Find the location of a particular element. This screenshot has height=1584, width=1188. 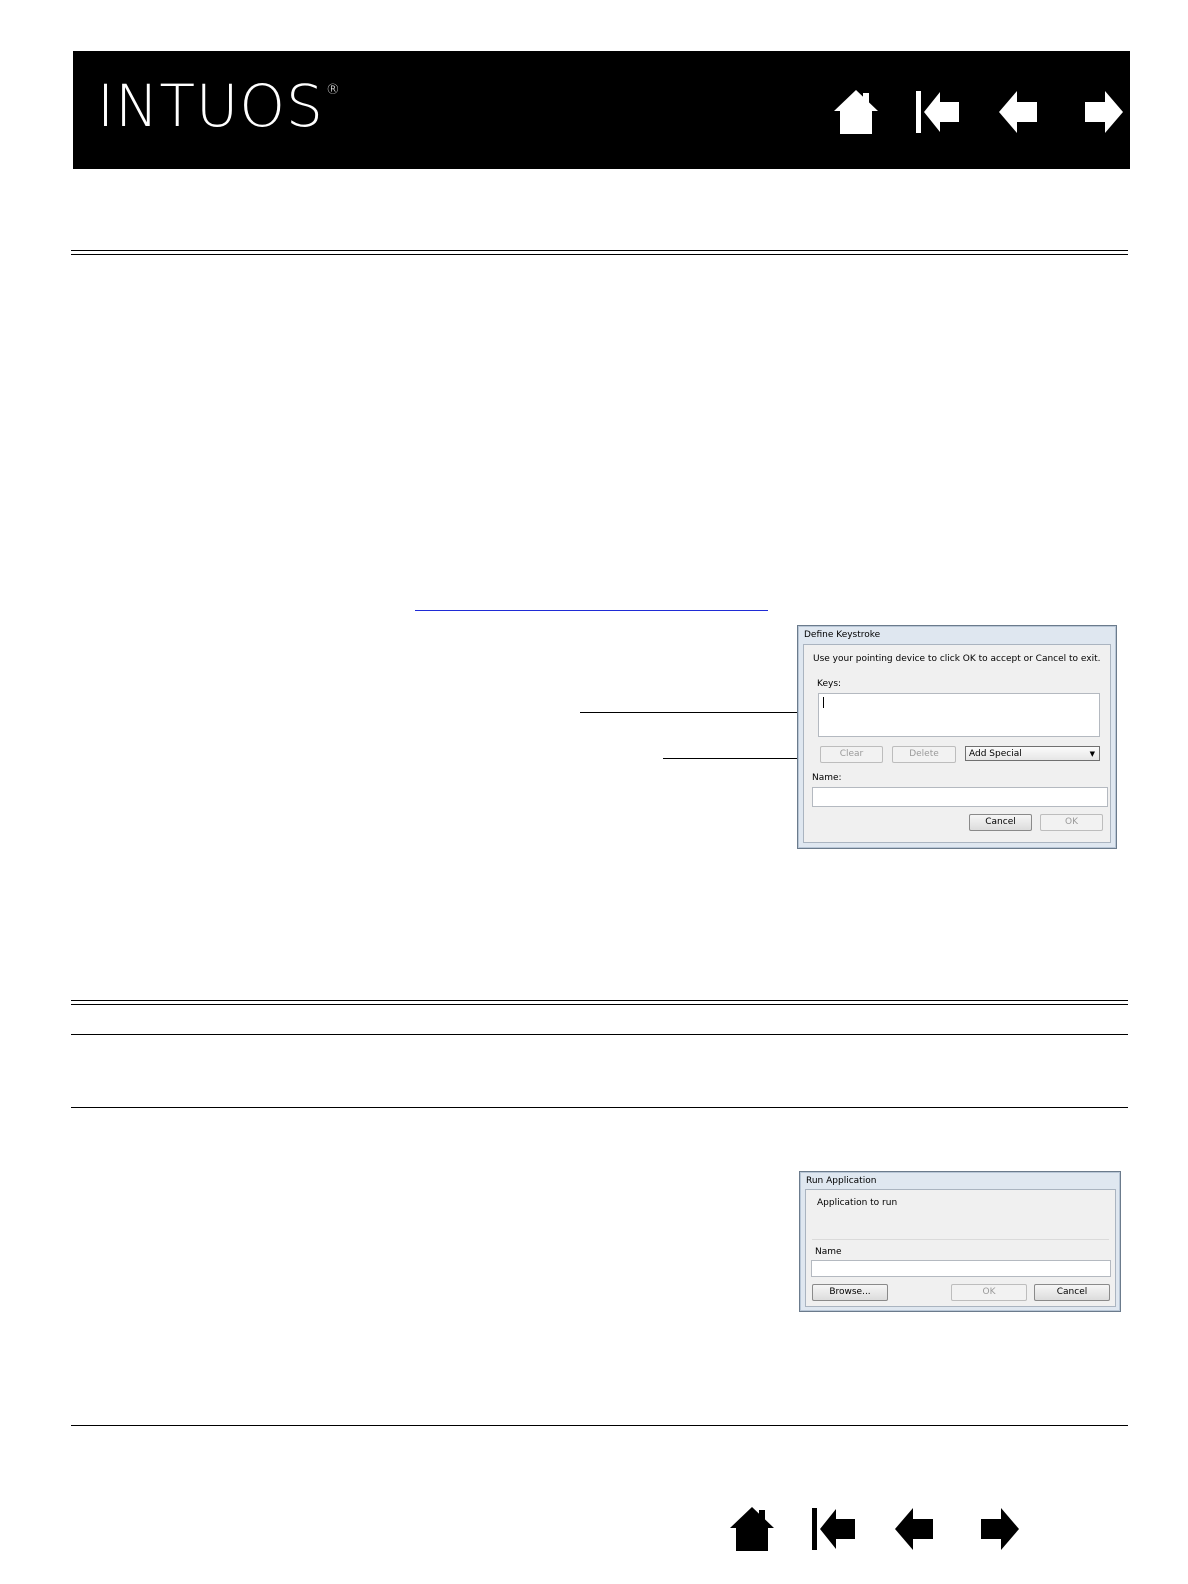

delete-button: Delete is located at coordinates (924, 754).